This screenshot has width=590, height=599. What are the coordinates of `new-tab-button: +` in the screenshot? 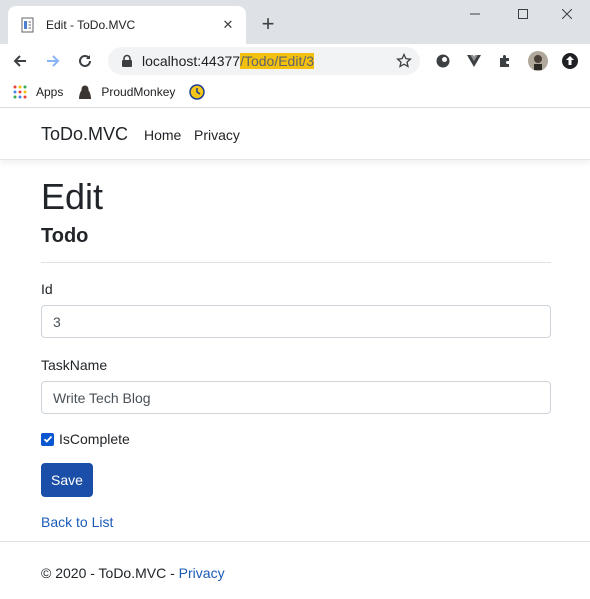 It's located at (268, 24).